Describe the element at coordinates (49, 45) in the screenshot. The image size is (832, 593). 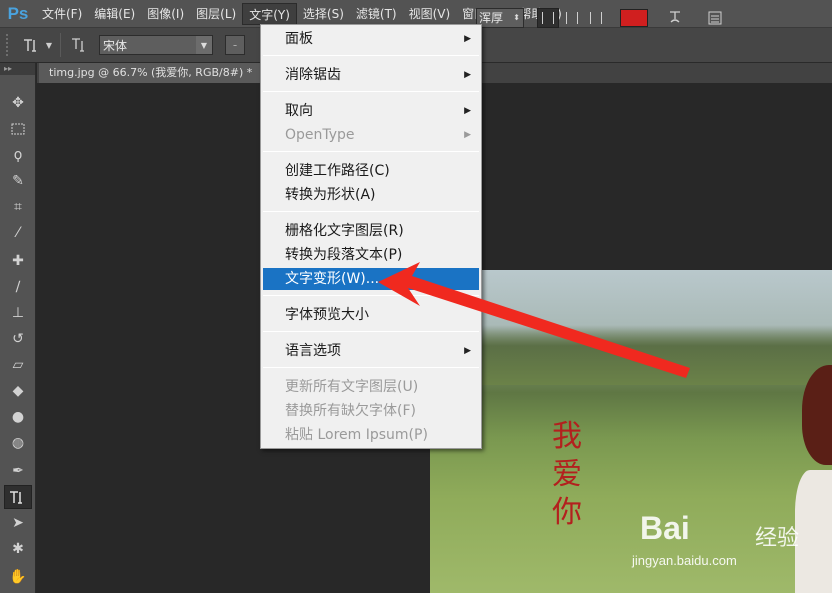
I see `tool-preset-dropdown-icon: ▼` at that location.